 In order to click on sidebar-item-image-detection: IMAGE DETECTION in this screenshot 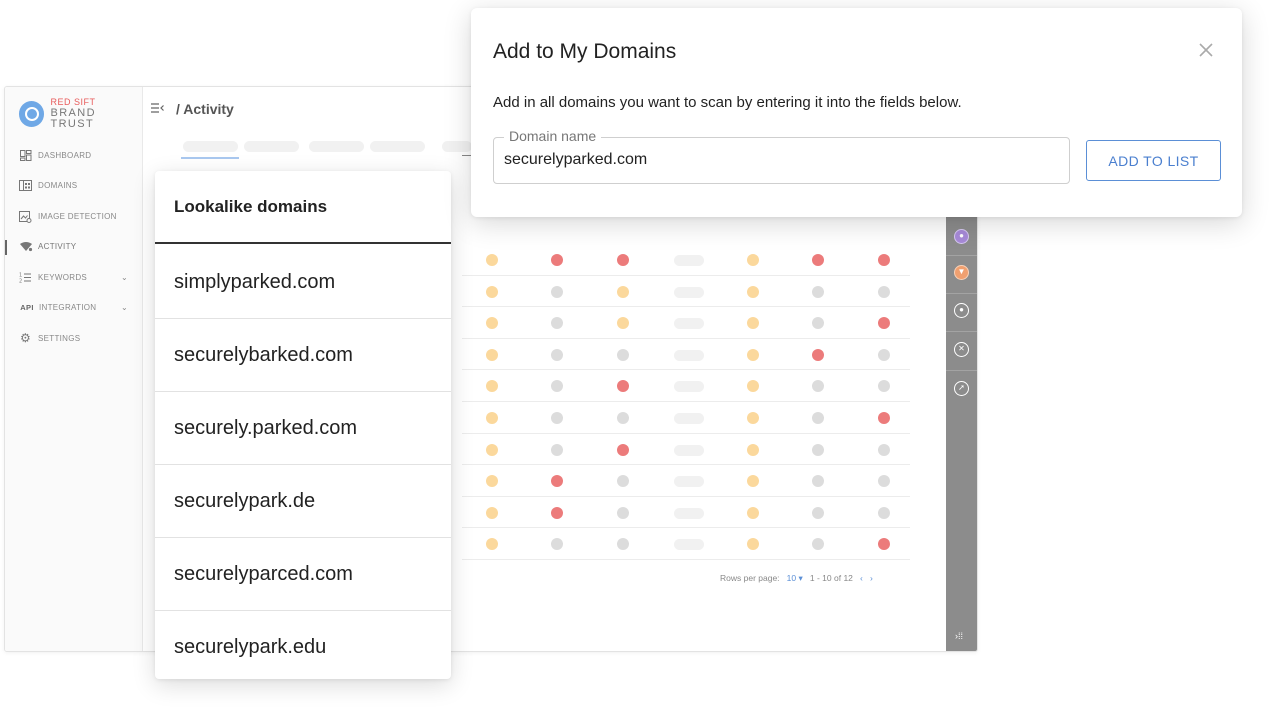, I will do `click(73, 216)`.